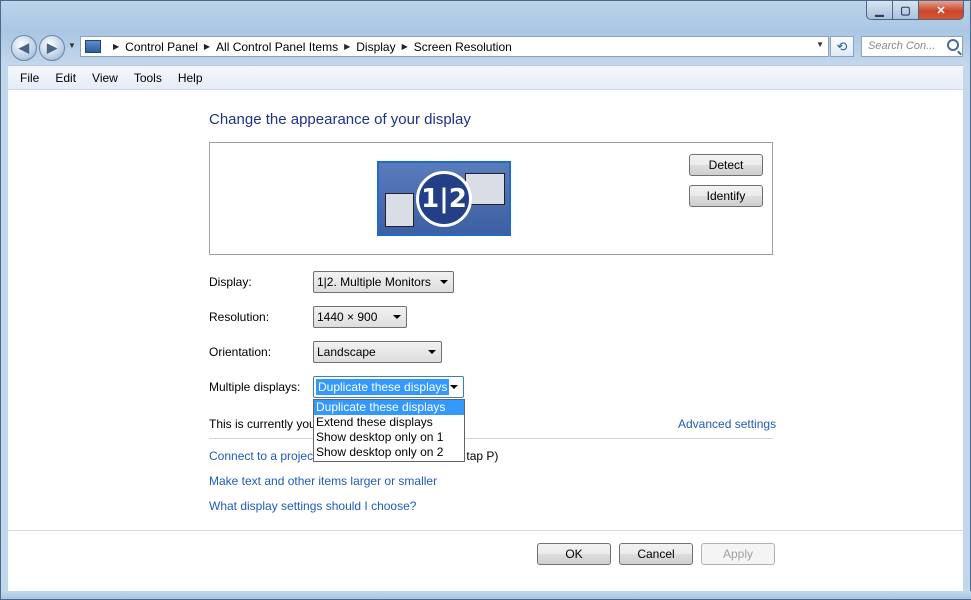 The width and height of the screenshot is (971, 600). I want to click on resolution-select: 1440 × 900, so click(360, 317).